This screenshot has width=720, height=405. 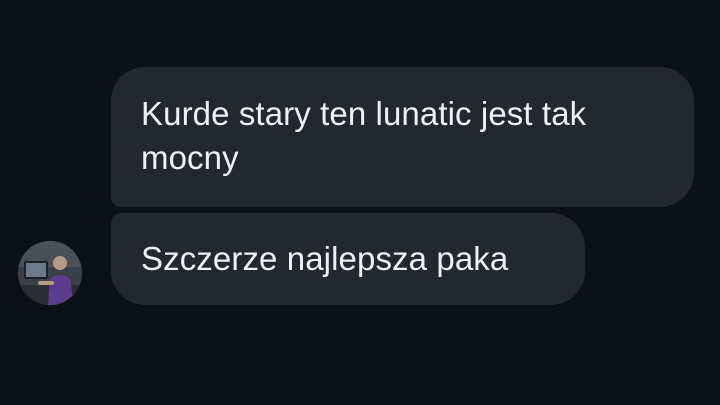 I want to click on avatar, so click(x=50, y=273).